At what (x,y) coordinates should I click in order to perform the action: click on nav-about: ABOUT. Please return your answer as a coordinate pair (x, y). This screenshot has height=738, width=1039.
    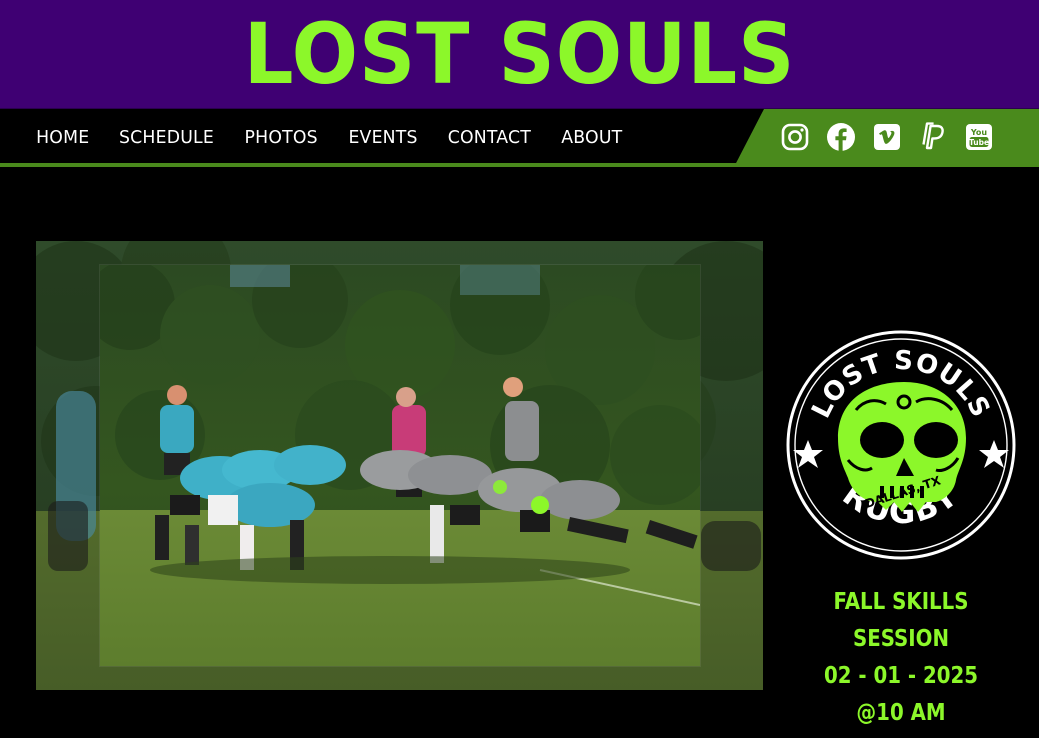
    Looking at the image, I should click on (591, 137).